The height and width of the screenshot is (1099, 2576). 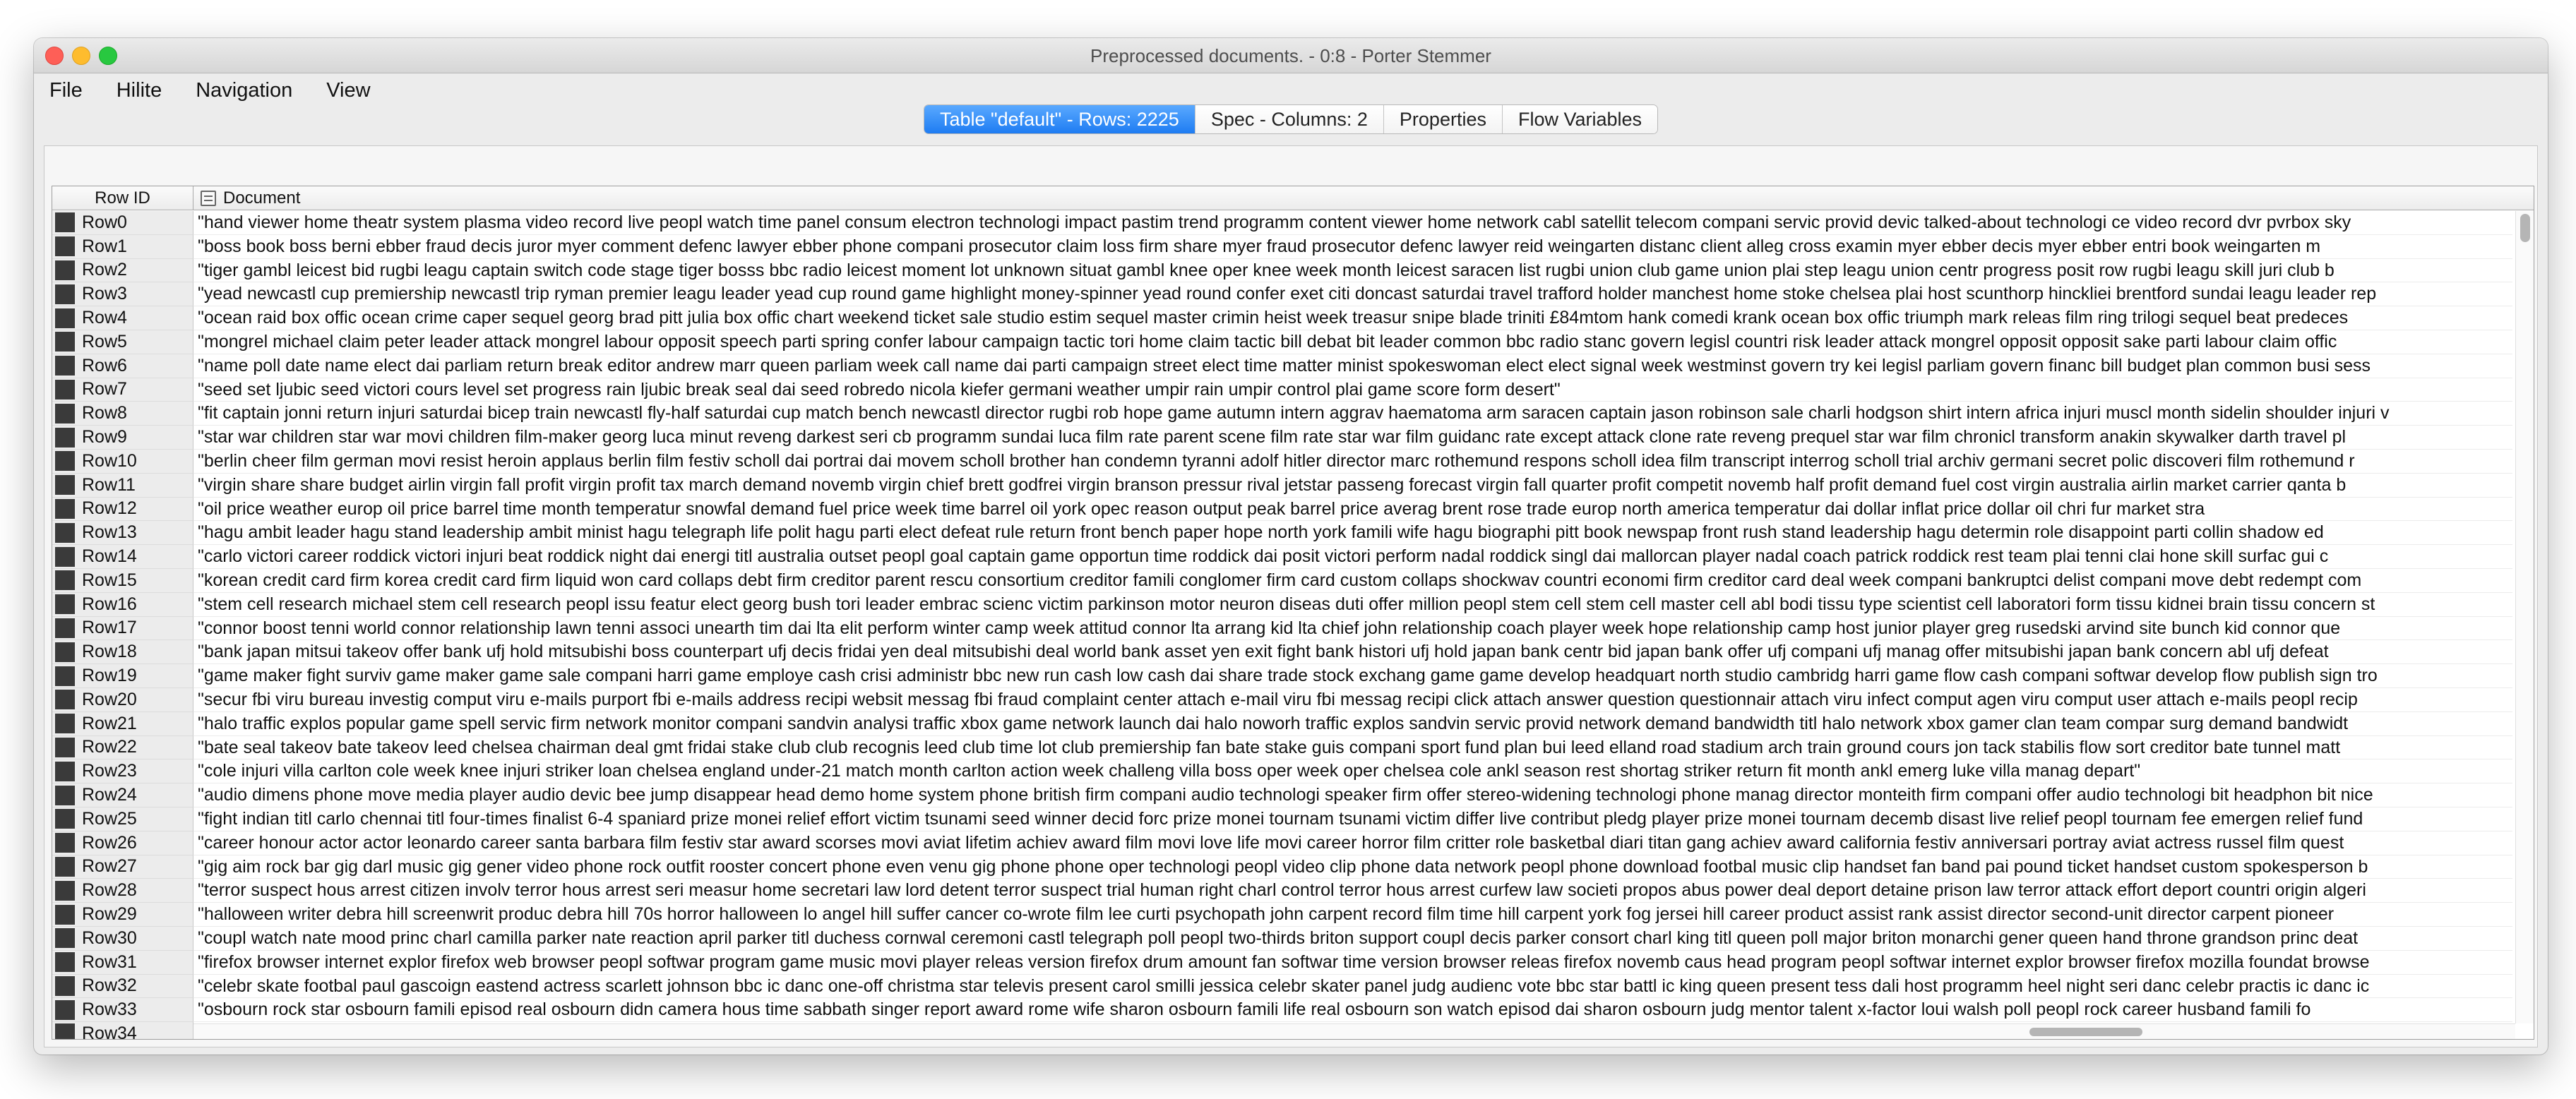 What do you see at coordinates (1442, 119) in the screenshot?
I see `tab-properties: Properties` at bounding box center [1442, 119].